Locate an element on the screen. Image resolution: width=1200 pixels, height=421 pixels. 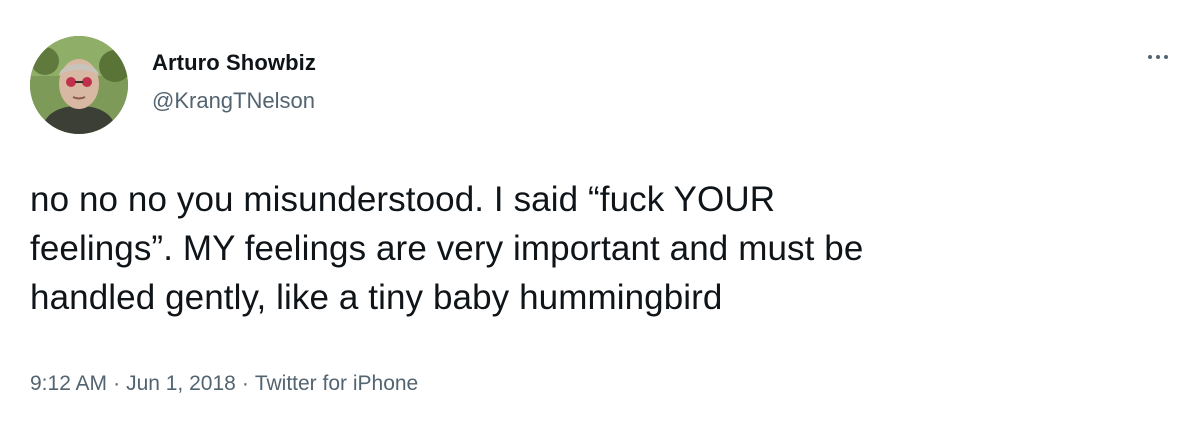
avatar is located at coordinates (79, 85).